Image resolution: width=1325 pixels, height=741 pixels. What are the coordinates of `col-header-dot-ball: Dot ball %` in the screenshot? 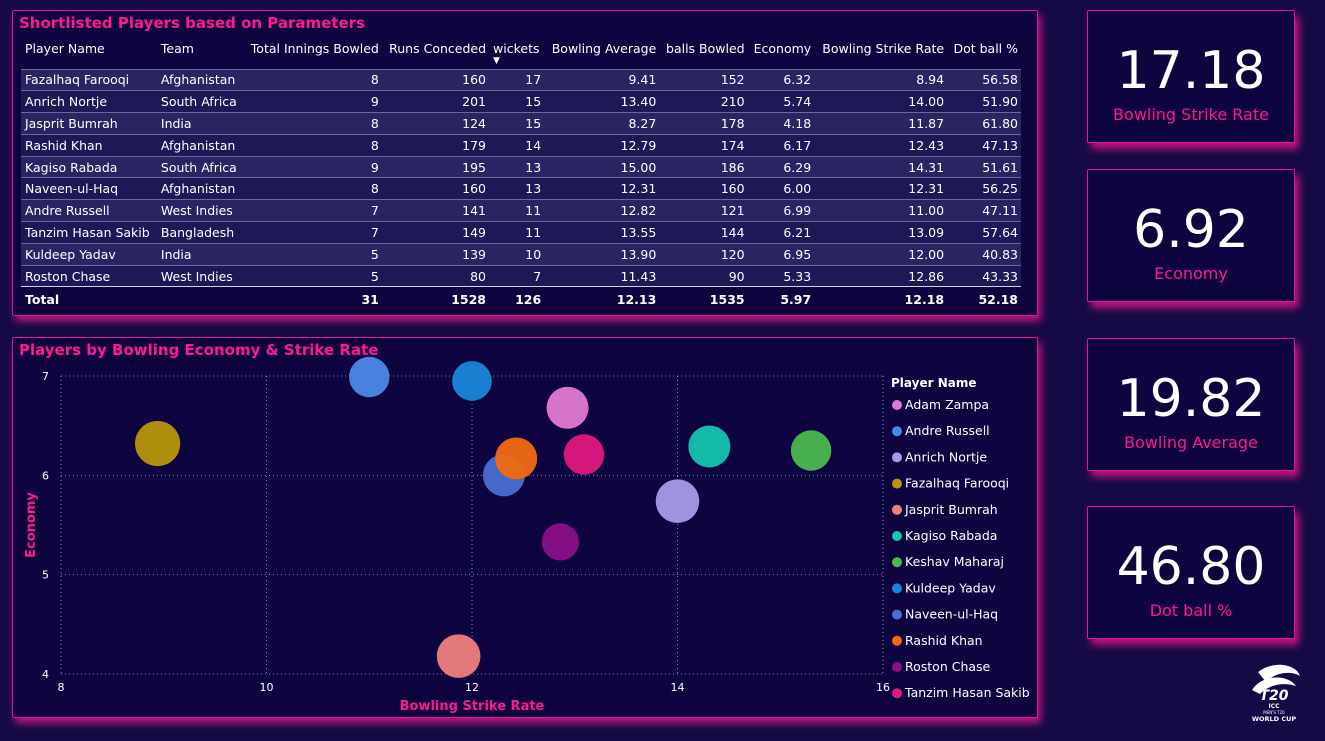 It's located at (984, 54).